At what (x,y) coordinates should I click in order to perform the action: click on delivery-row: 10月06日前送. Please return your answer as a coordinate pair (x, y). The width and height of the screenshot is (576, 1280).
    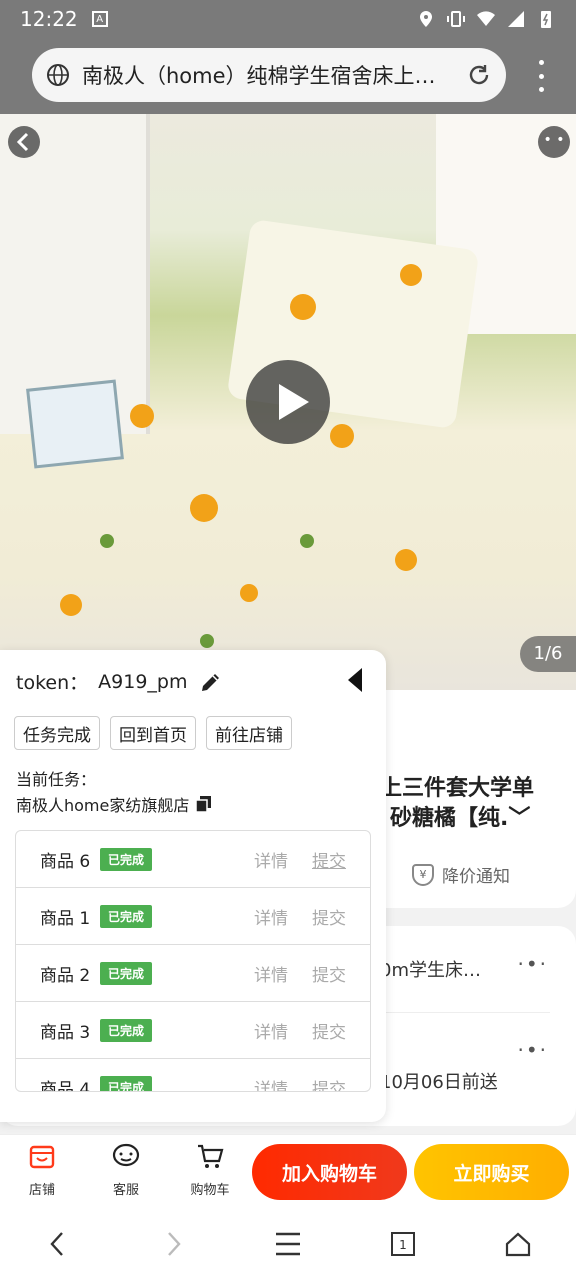
    Looking at the image, I should click on (465, 1081).